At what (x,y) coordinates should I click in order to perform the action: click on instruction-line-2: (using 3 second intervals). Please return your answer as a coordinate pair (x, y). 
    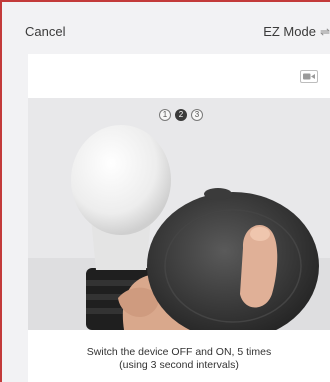
    Looking at the image, I should click on (179, 365).